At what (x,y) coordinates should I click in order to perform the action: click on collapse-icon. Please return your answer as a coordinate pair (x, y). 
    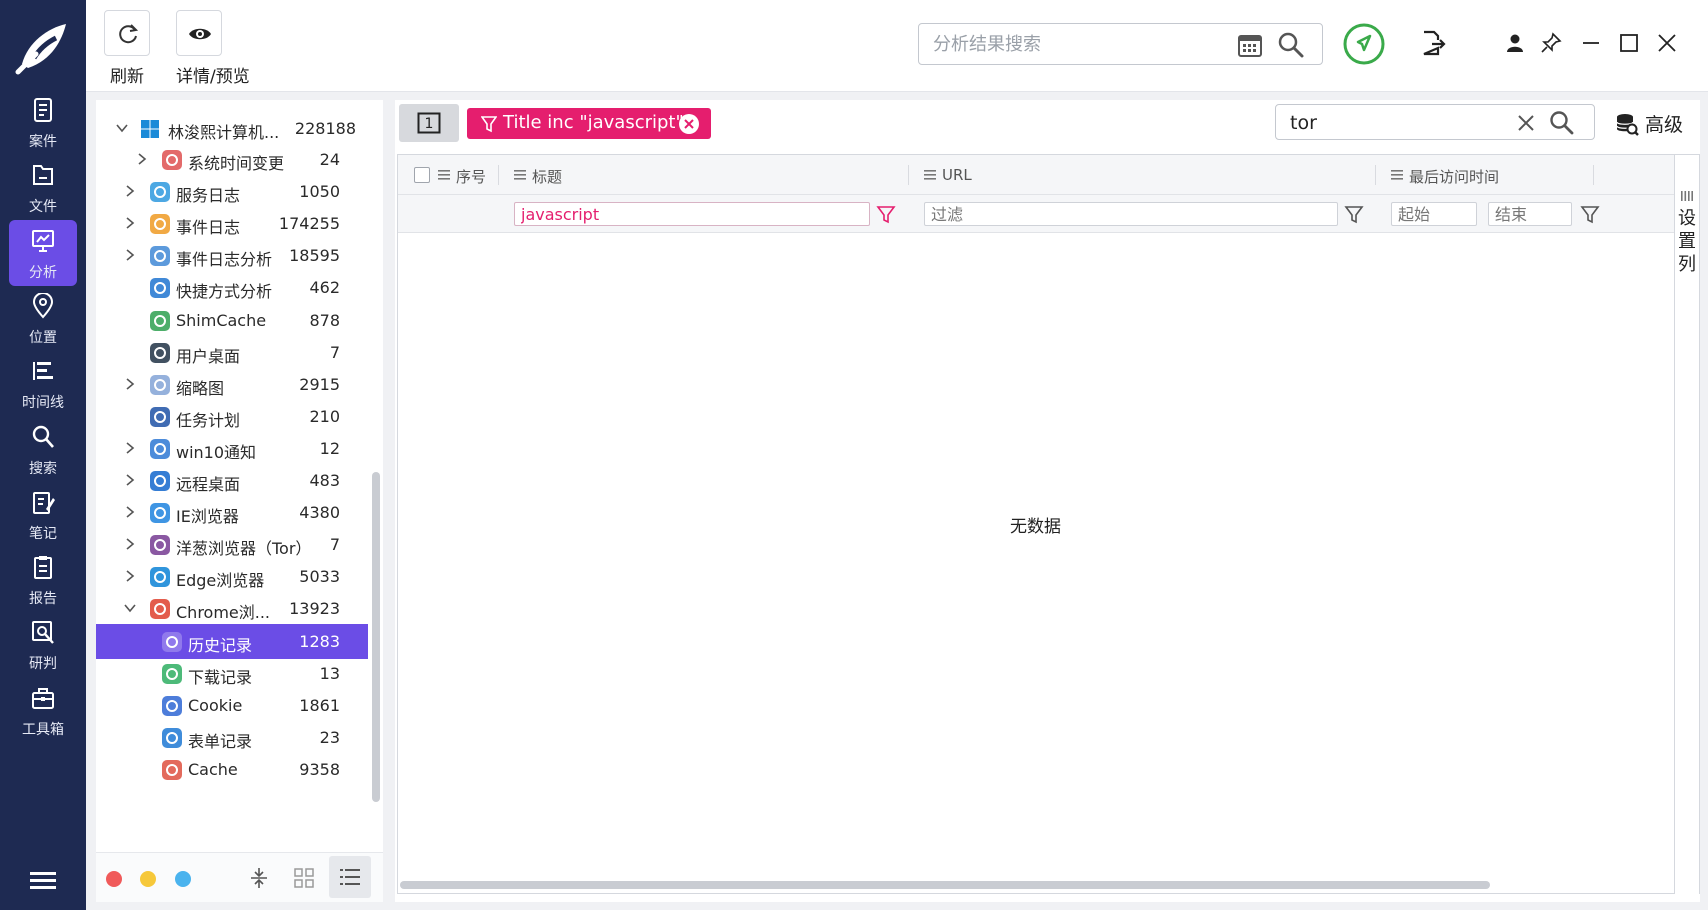
    Looking at the image, I should click on (259, 878).